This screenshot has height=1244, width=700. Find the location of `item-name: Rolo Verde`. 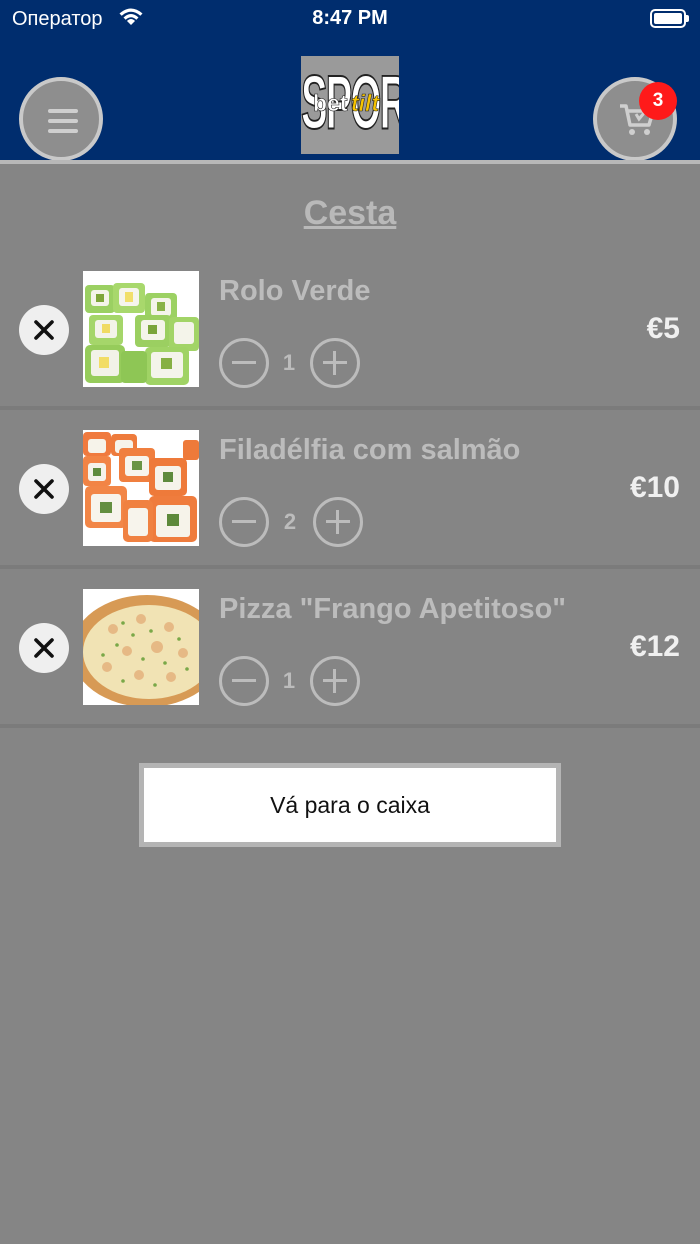

item-name: Rolo Verde is located at coordinates (295, 291).